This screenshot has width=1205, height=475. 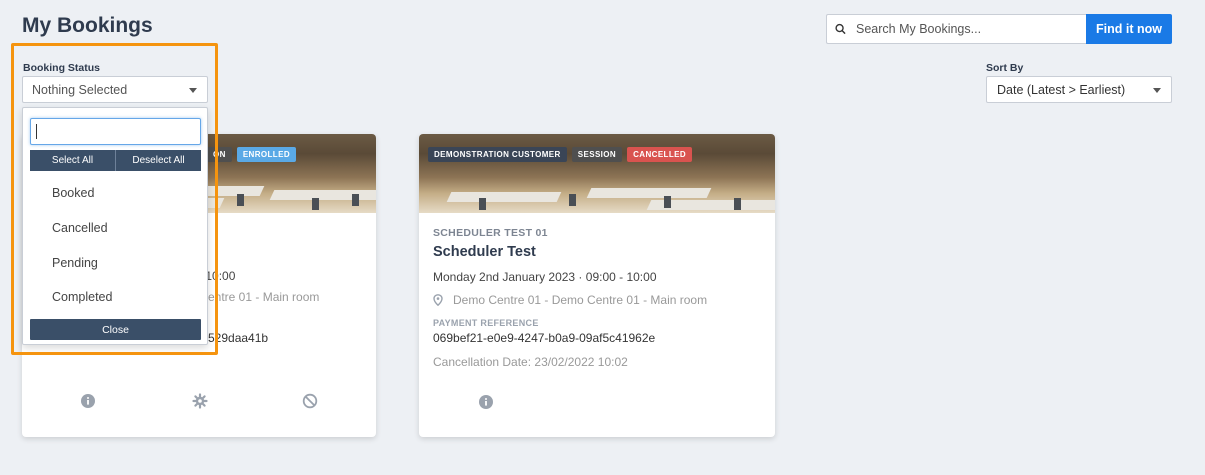 I want to click on customer-badge: DEMONSTRATION CUSTOMER, so click(x=497, y=154).